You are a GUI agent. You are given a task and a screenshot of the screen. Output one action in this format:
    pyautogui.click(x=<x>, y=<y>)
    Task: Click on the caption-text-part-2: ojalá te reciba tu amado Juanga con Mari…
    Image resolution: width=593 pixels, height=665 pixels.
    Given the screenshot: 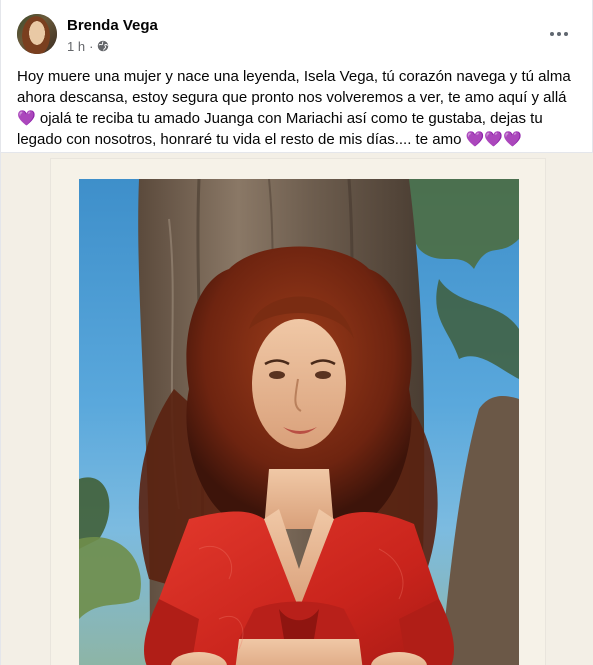 What is the action you would take?
    pyautogui.click(x=280, y=129)
    